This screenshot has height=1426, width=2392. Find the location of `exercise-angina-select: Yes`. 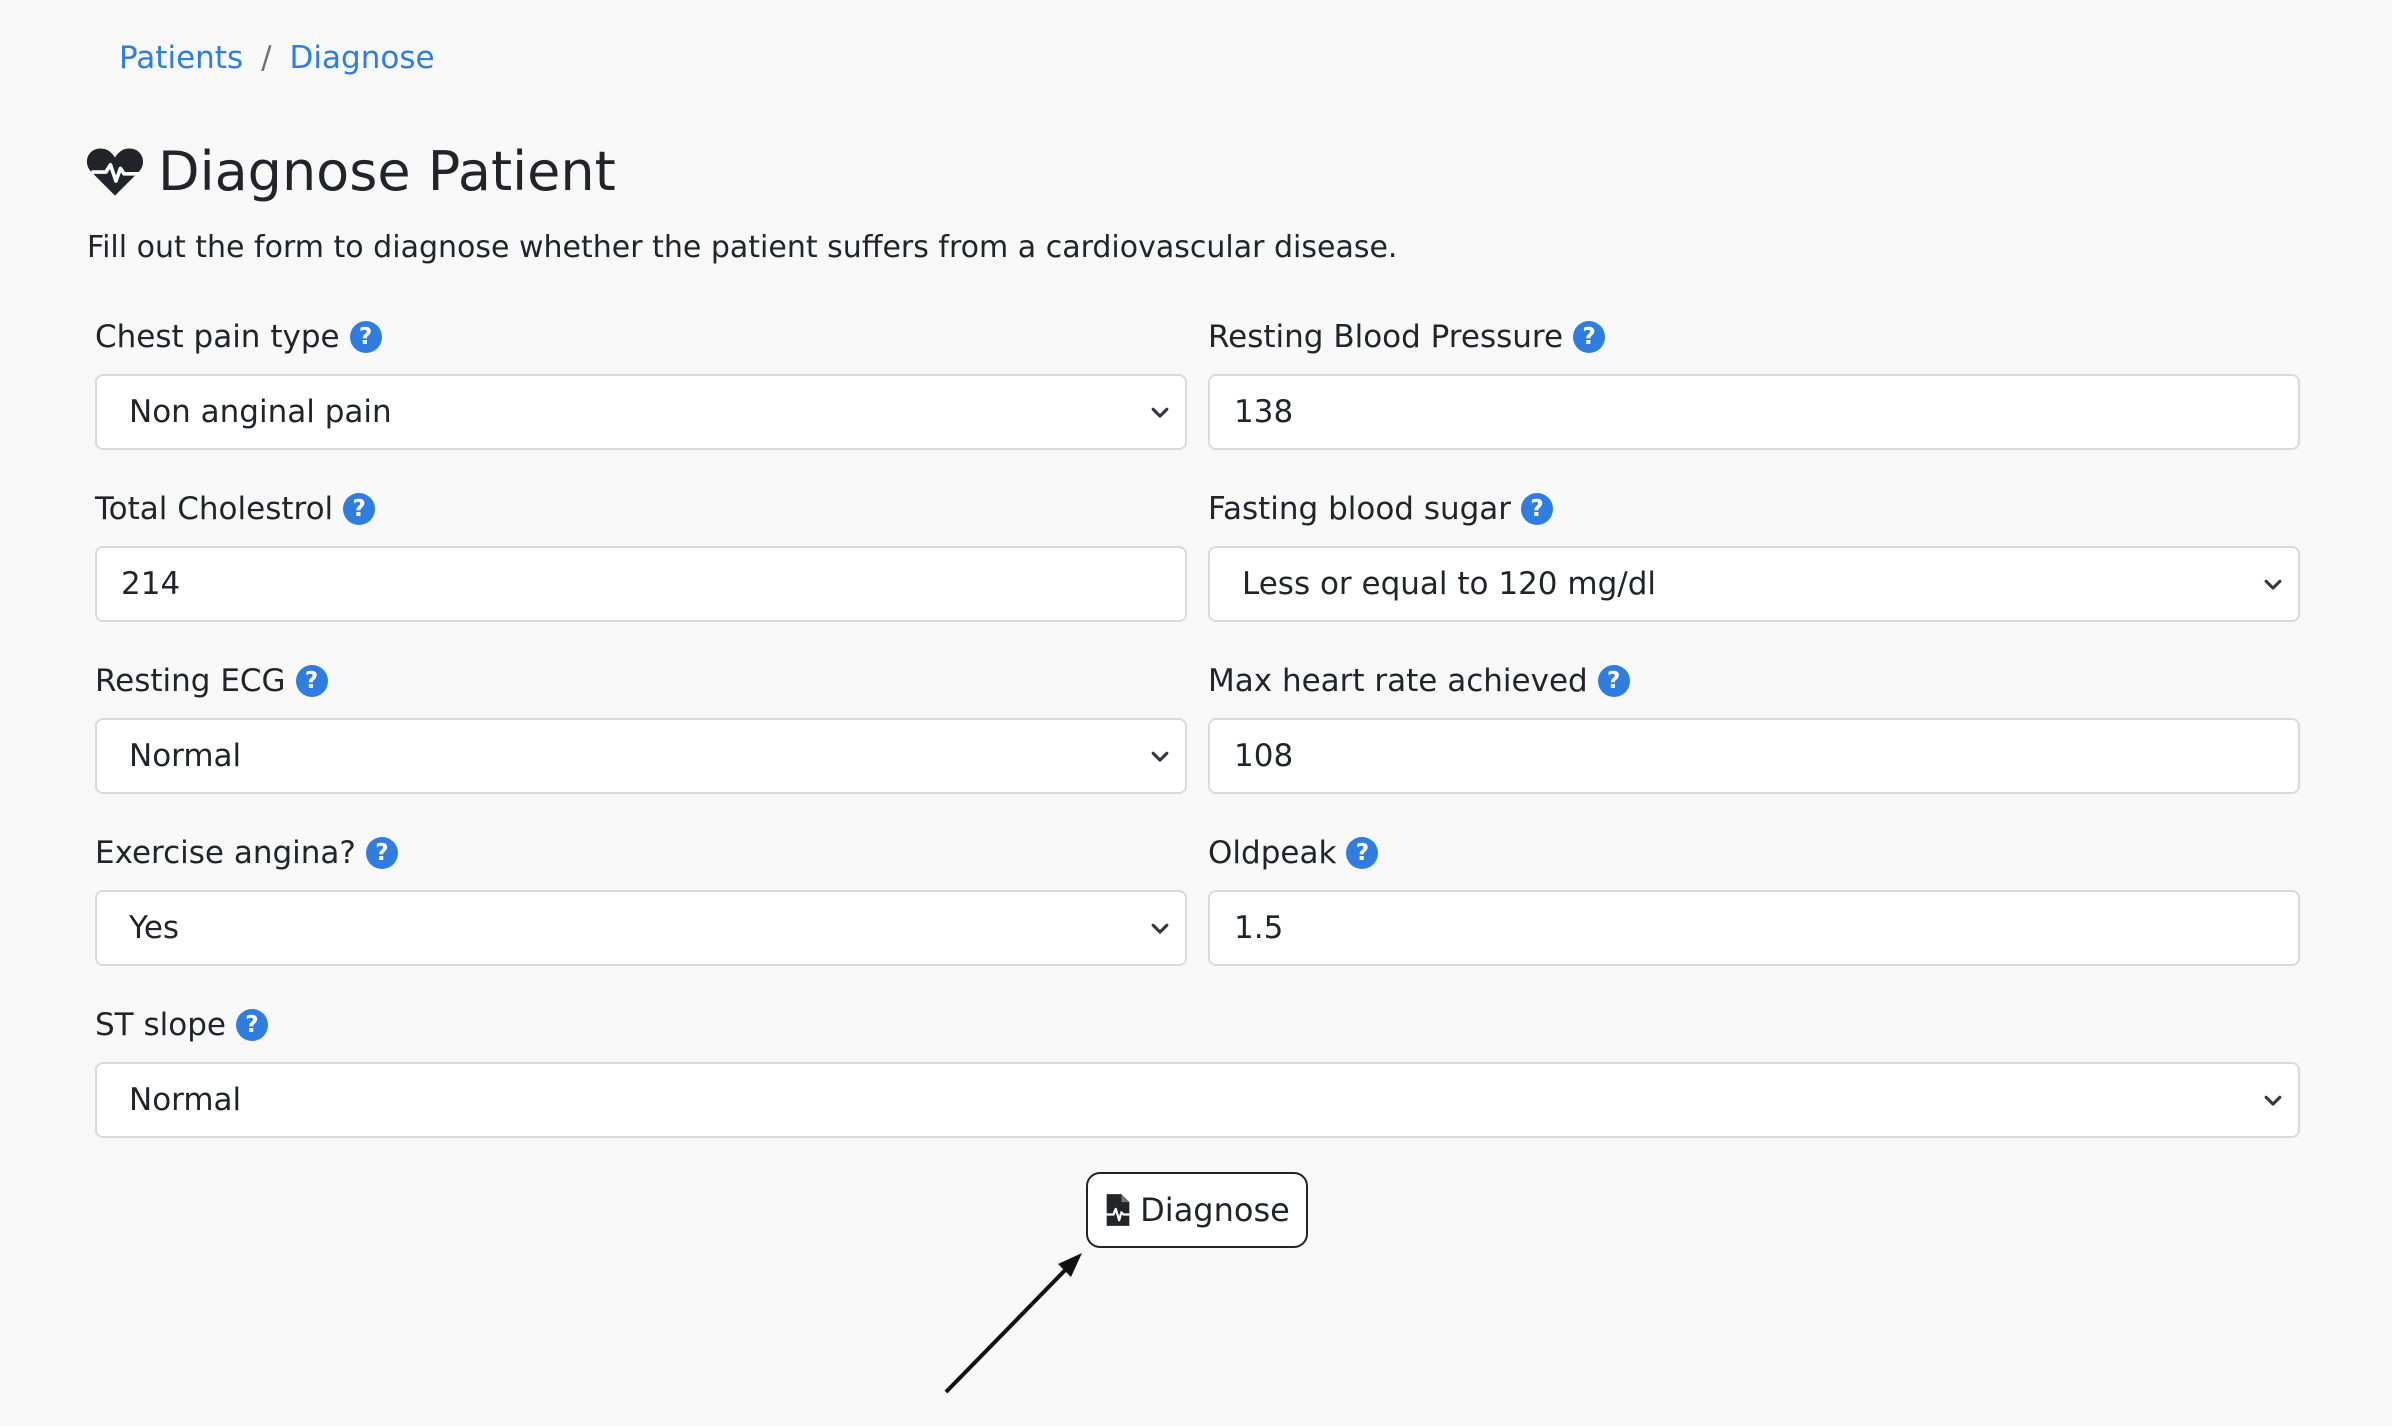

exercise-angina-select: Yes is located at coordinates (641, 928).